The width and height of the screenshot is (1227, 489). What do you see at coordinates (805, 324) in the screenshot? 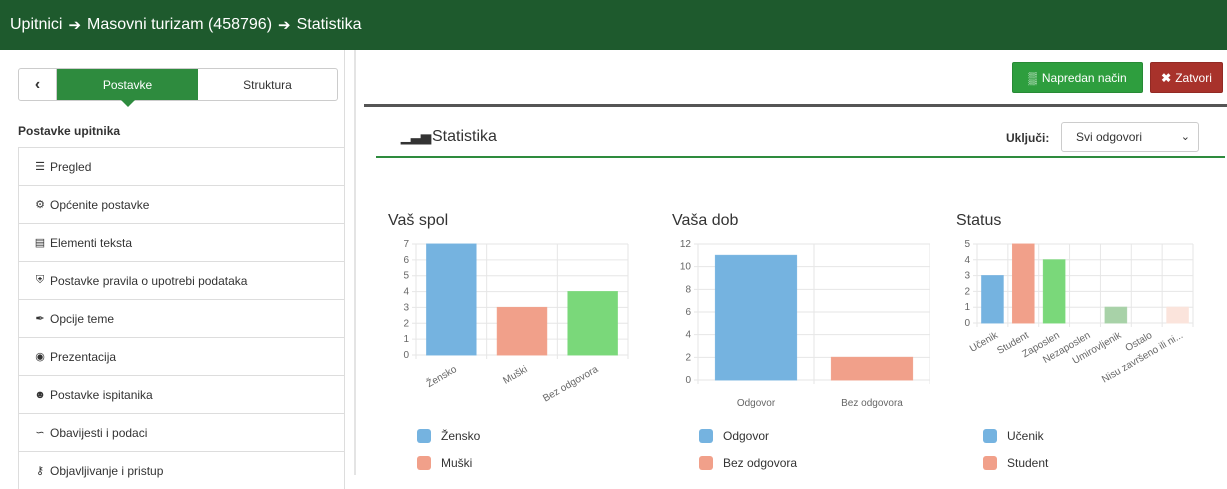
I see `chart-dob: 0 2 4 6 8 10 12 Odgovor Bez odgovora` at bounding box center [805, 324].